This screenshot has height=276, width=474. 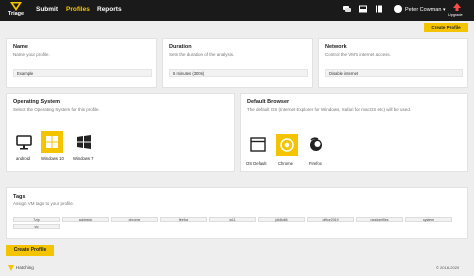 What do you see at coordinates (358, 54) in the screenshot?
I see `network-subtitle: Control the VM's internet access.` at bounding box center [358, 54].